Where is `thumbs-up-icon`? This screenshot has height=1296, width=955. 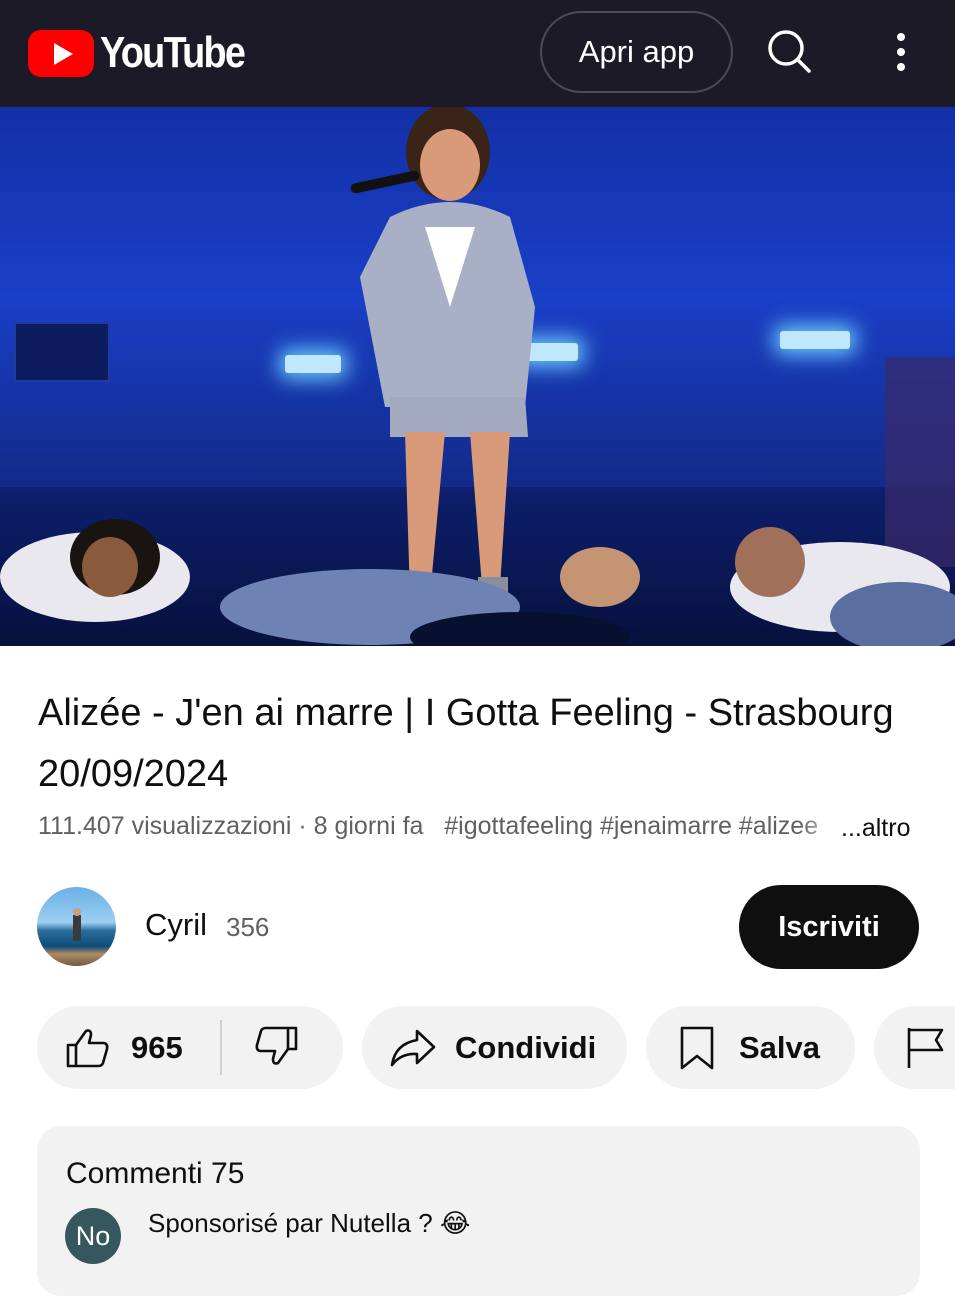 thumbs-up-icon is located at coordinates (87, 1048).